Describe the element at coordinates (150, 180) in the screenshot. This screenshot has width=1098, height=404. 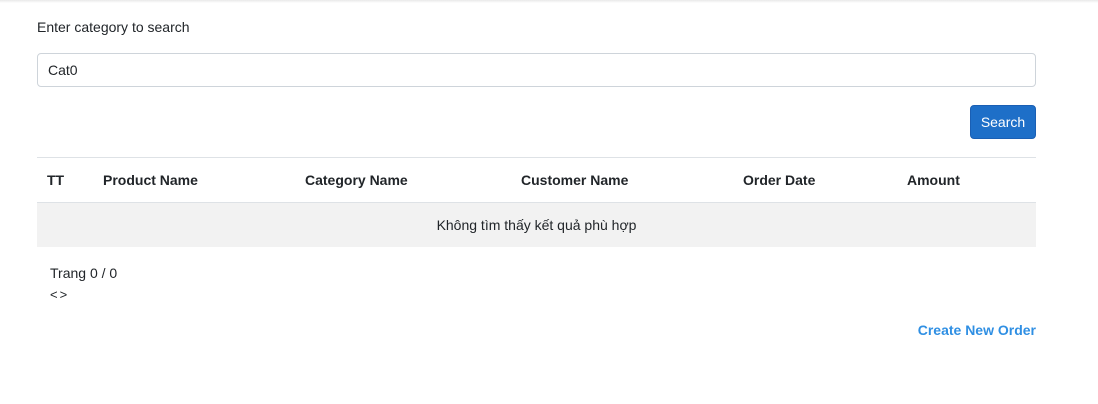
I see `column-header-product-name: Product Name` at that location.